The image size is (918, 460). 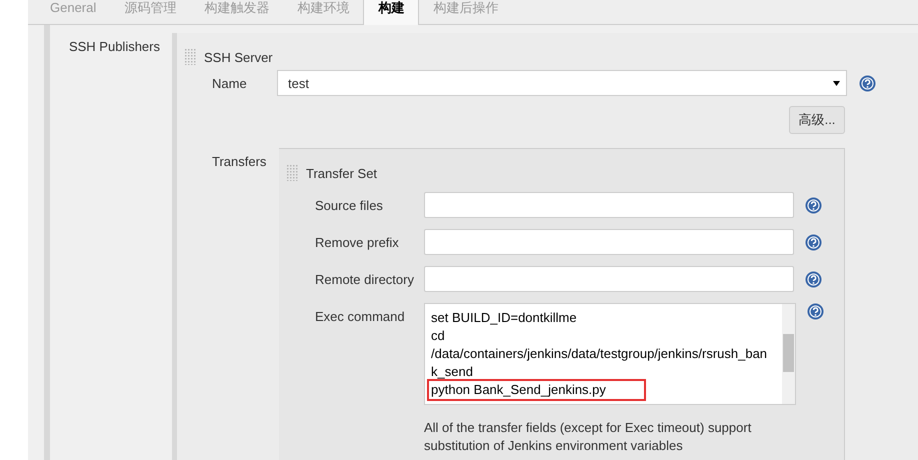 I want to click on field-label: Remote directory, so click(x=365, y=279).